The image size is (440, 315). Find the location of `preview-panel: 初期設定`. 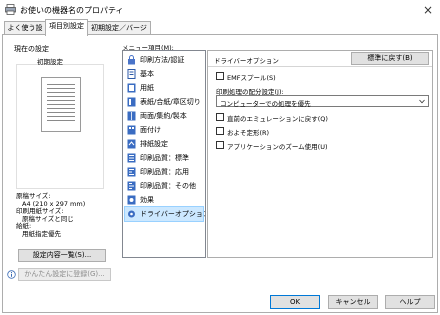

preview-panel: 初期設定 is located at coordinates (60, 123).